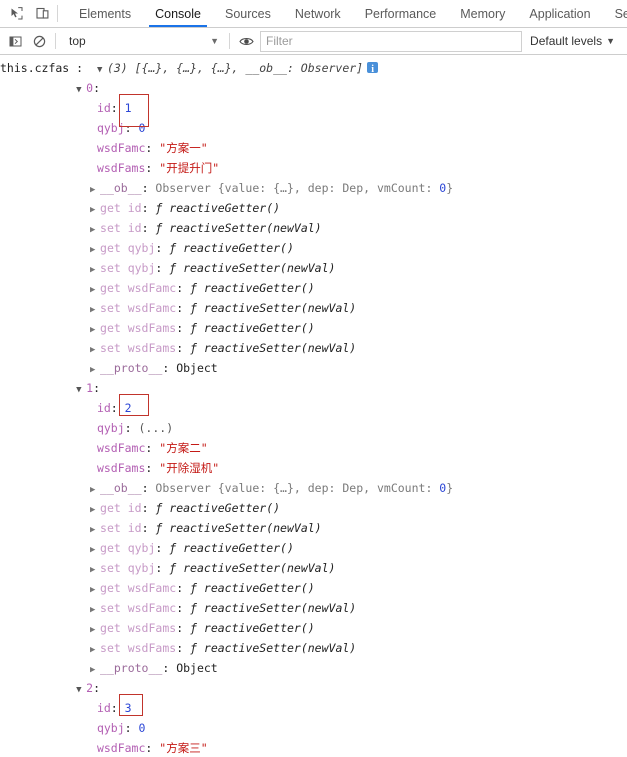 The image size is (627, 757). Describe the element at coordinates (121, 448) in the screenshot. I see `property-key: wsdFamc` at that location.